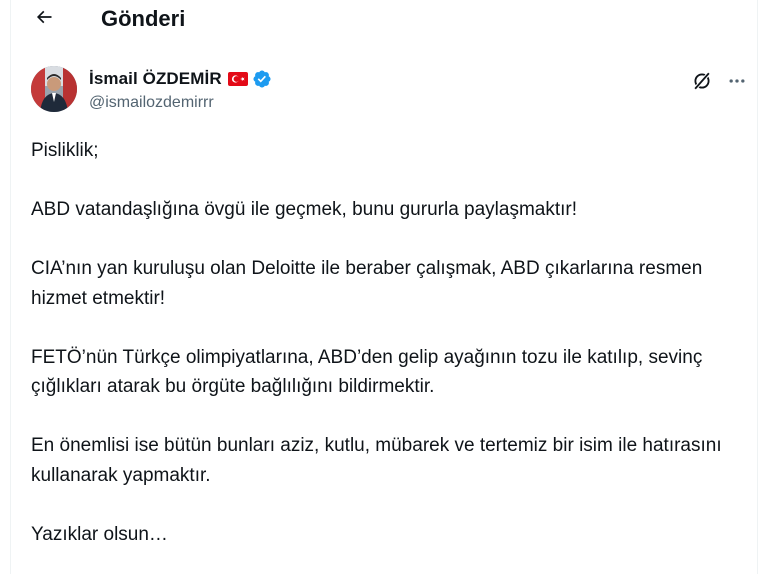 This screenshot has height=579, width=768. I want to click on grok-icon, so click(702, 81).